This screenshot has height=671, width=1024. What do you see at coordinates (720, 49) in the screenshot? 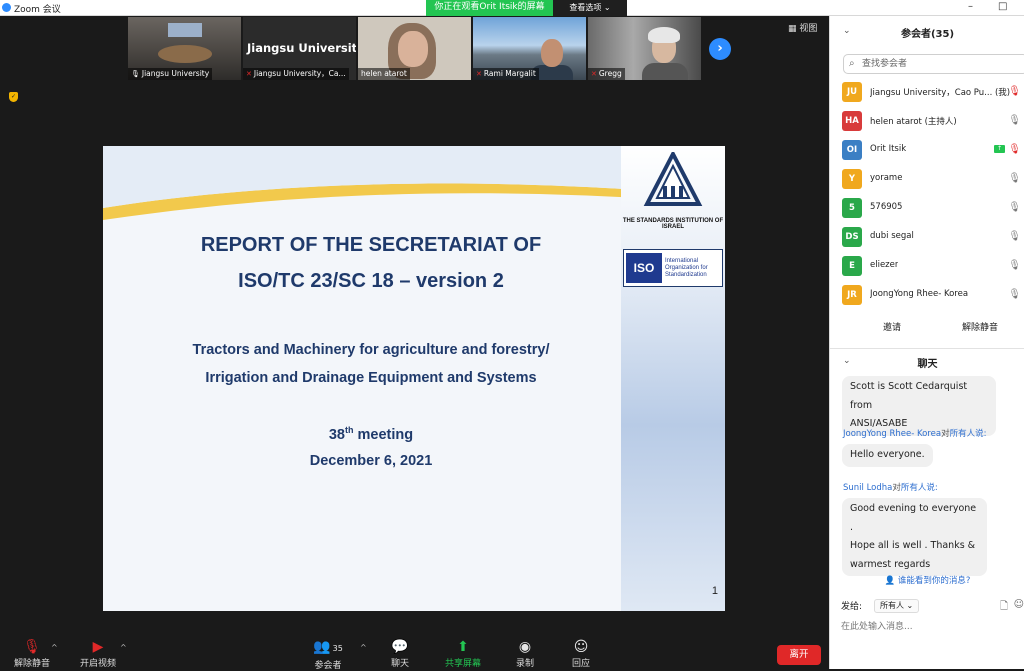
I see `next-page-button: ›` at bounding box center [720, 49].